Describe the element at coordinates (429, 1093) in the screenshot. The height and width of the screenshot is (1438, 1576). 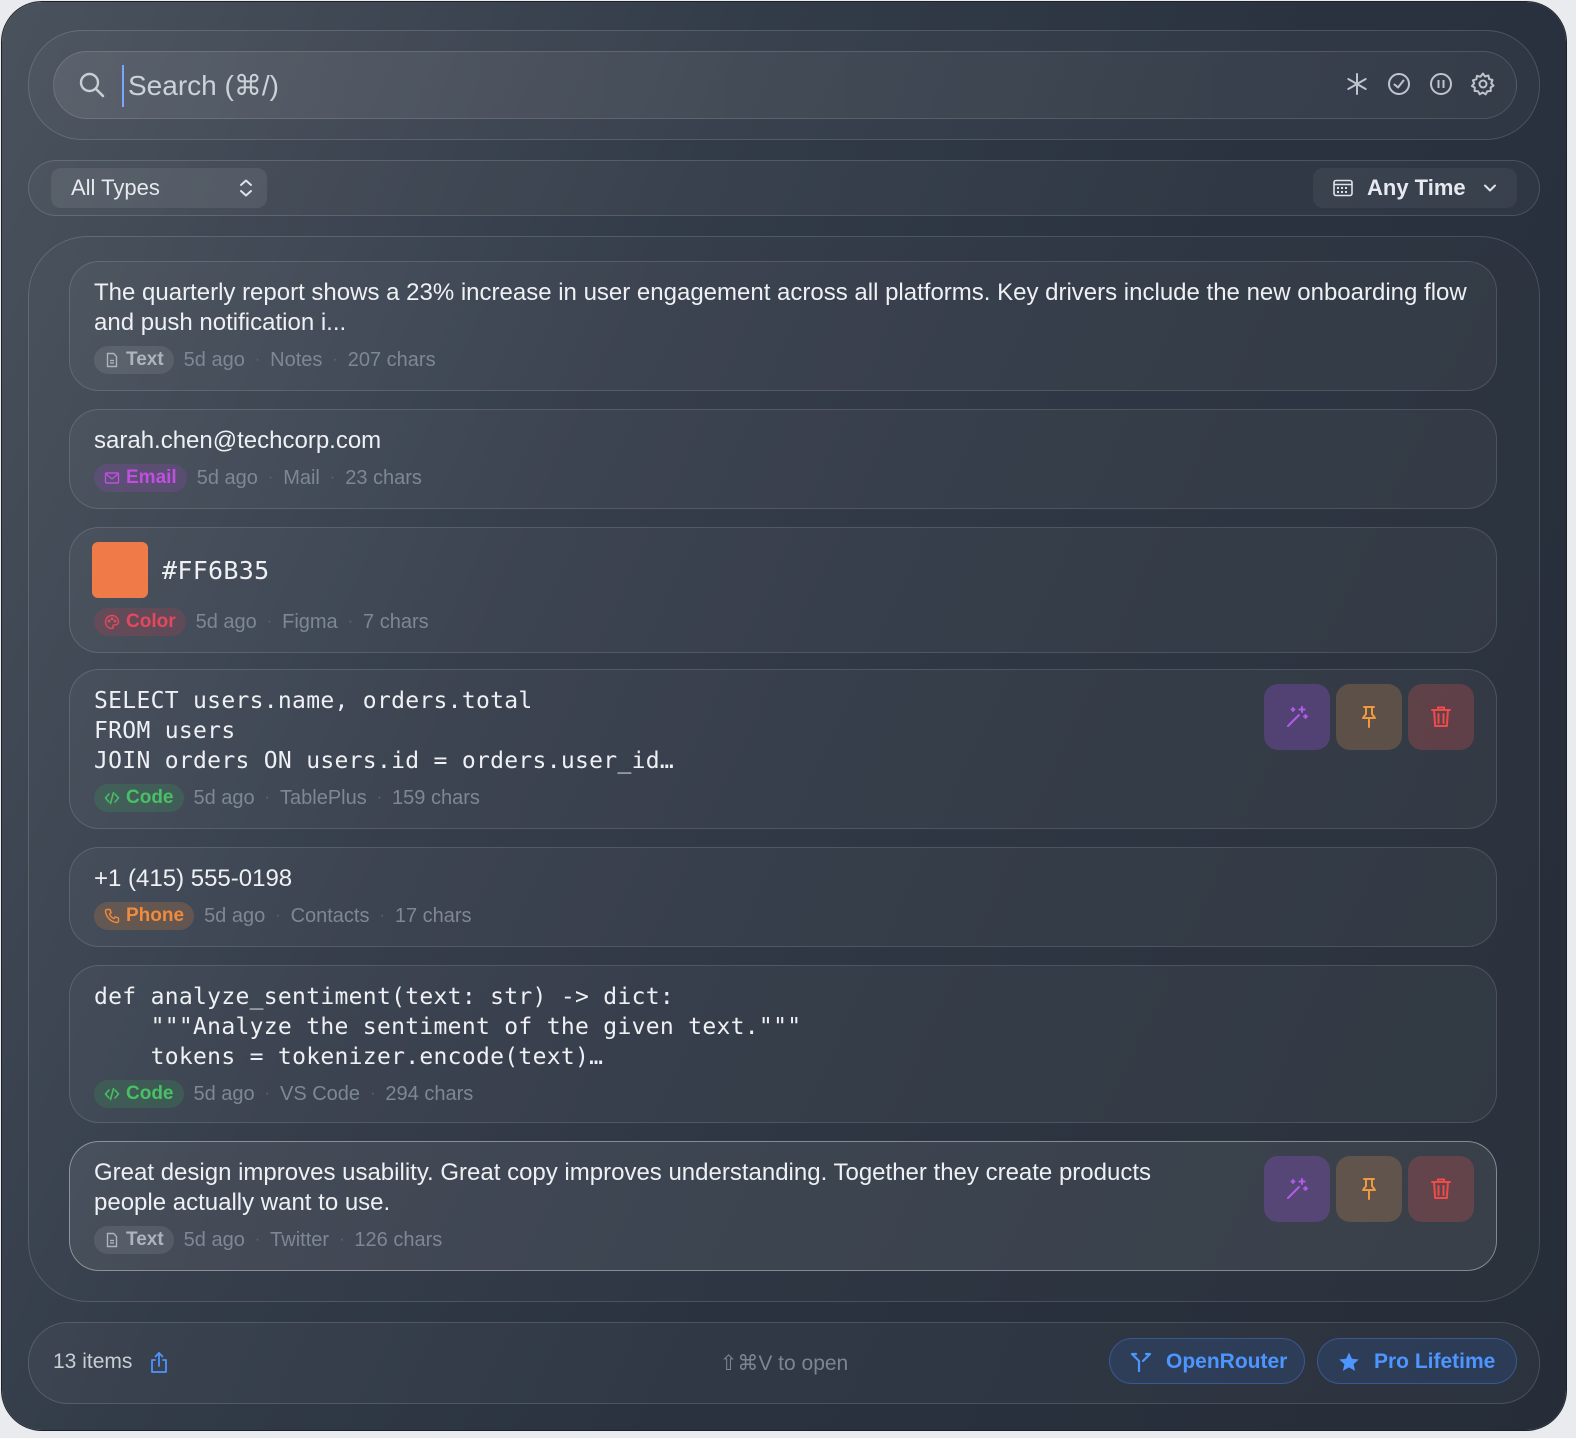
I see `item-chars: 294 chars` at that location.